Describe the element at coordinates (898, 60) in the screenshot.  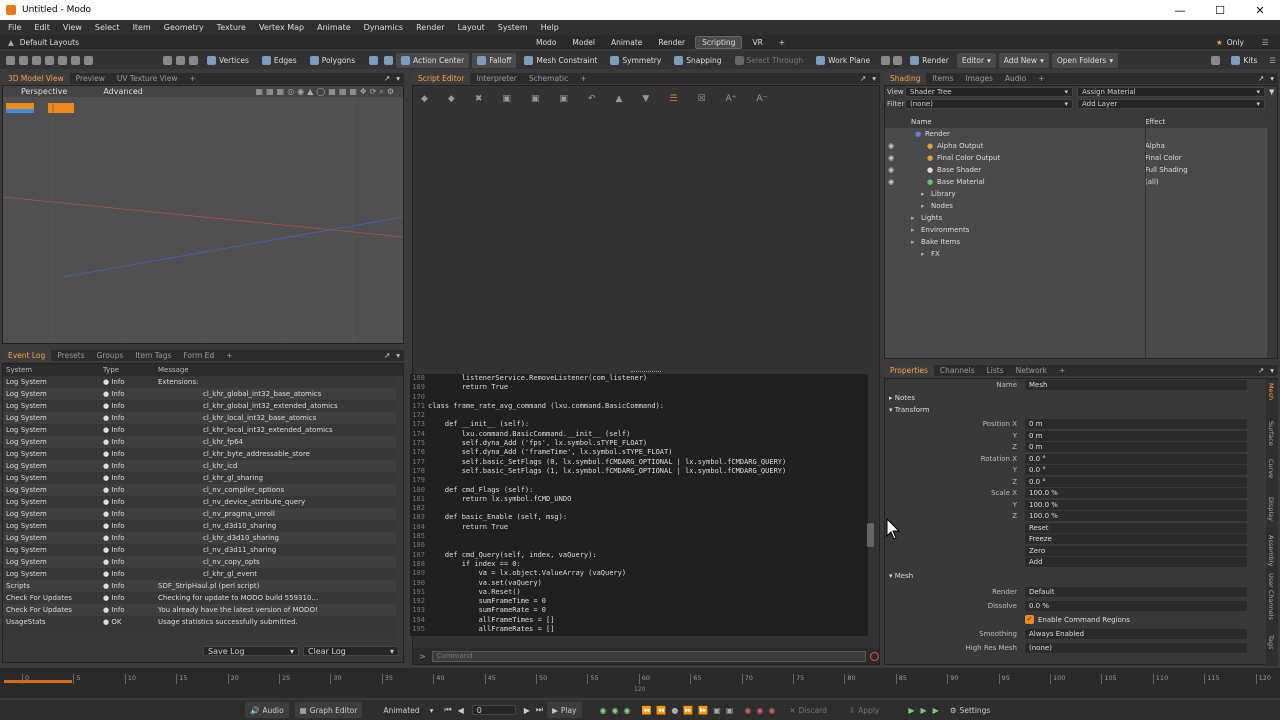
I see `preview-icon` at that location.